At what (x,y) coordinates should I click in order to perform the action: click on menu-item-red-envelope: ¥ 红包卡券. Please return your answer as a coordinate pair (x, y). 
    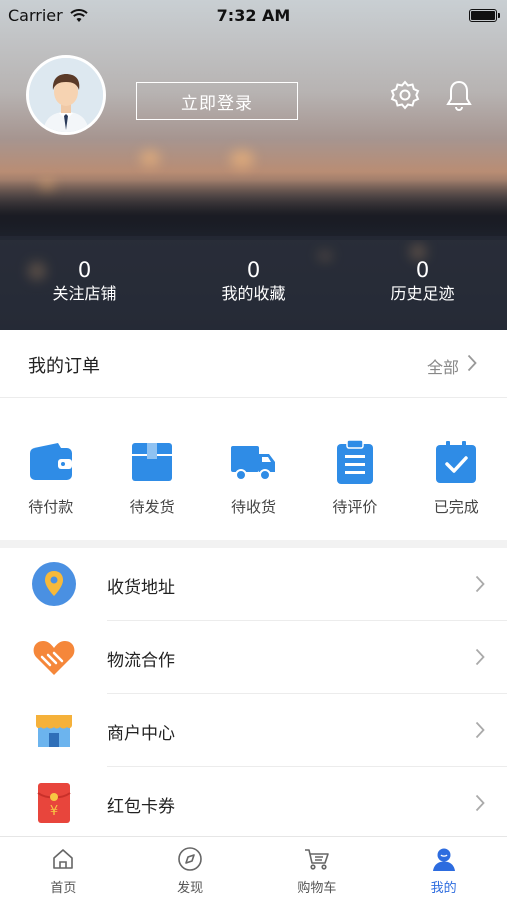
    Looking at the image, I should click on (253, 803).